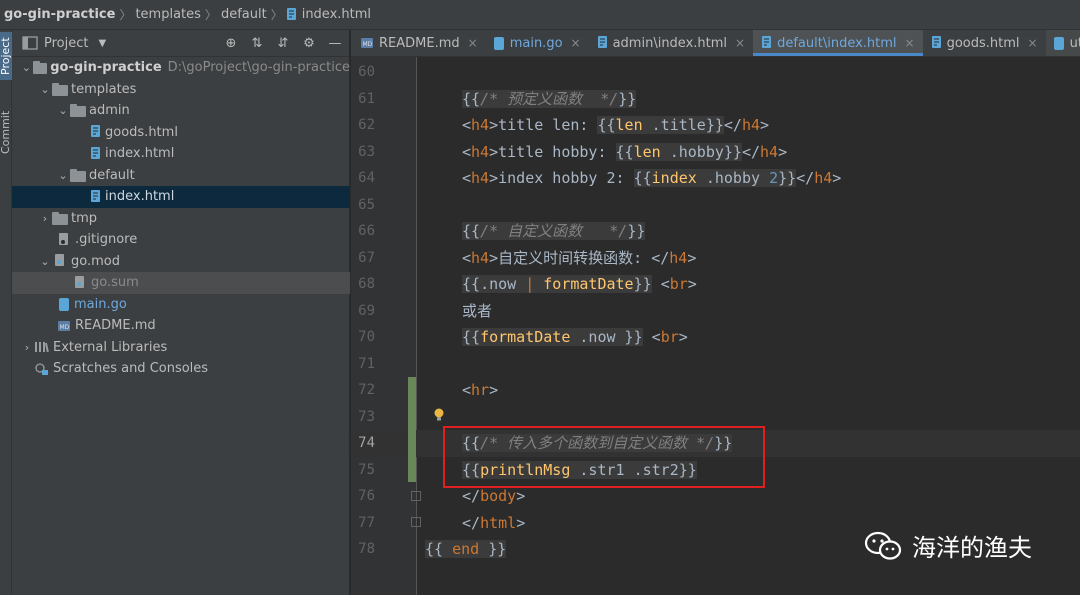  Describe the element at coordinates (366, 549) in the screenshot. I see `line-number: 78` at that location.